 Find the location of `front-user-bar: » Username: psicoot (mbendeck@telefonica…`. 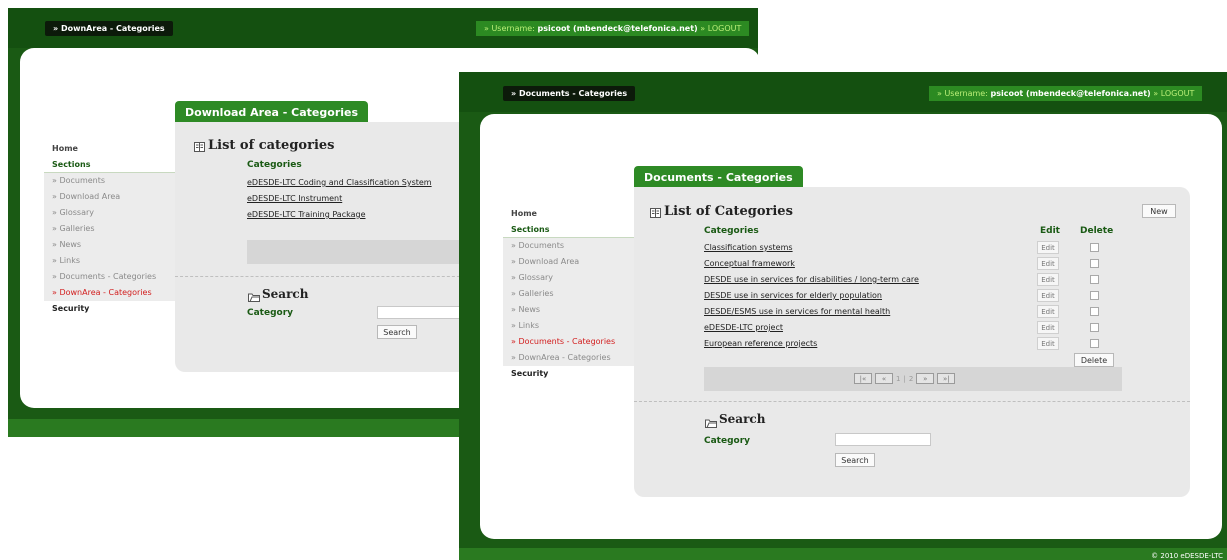

front-user-bar: » Username: psicoot (mbendeck@telefonica… is located at coordinates (1066, 93).